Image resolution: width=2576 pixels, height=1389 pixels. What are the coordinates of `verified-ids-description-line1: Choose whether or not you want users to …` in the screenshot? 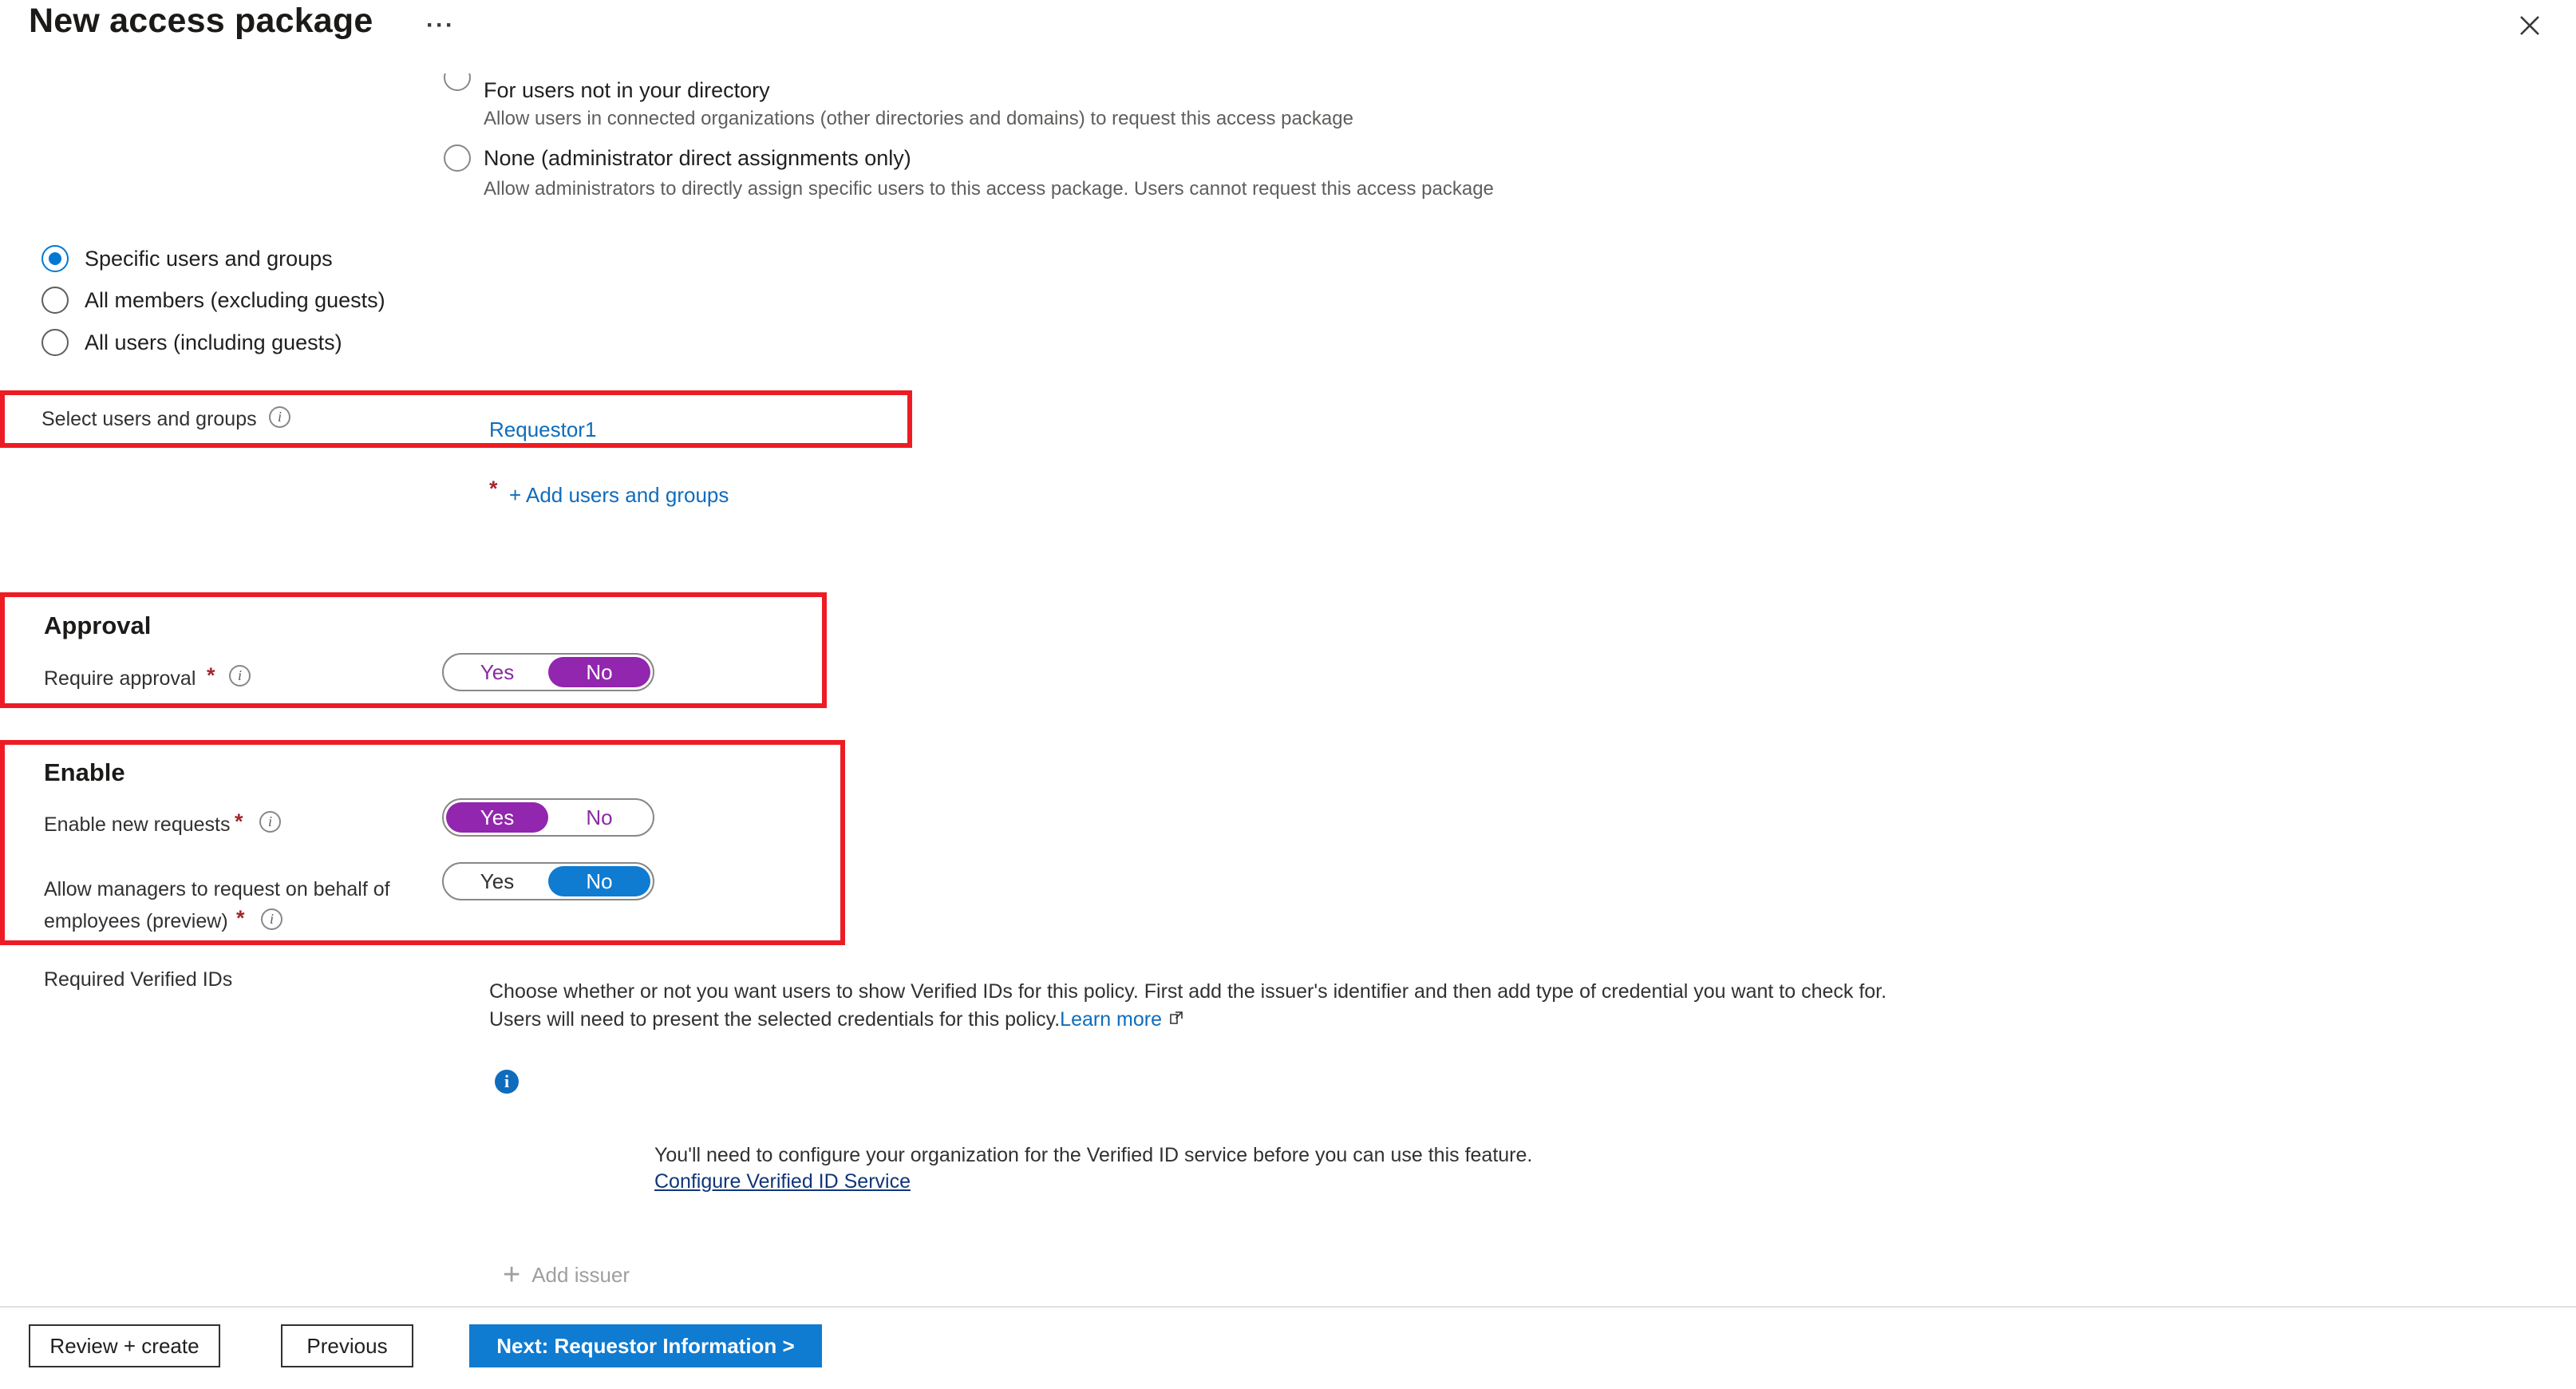 It's located at (1188, 991).